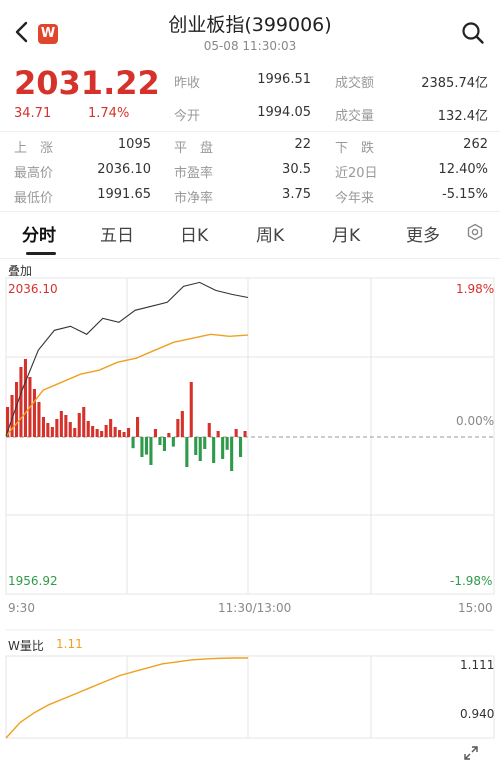 This screenshot has height=772, width=500. Describe the element at coordinates (471, 753) in the screenshot. I see `fullscreen-expand-icon` at that location.